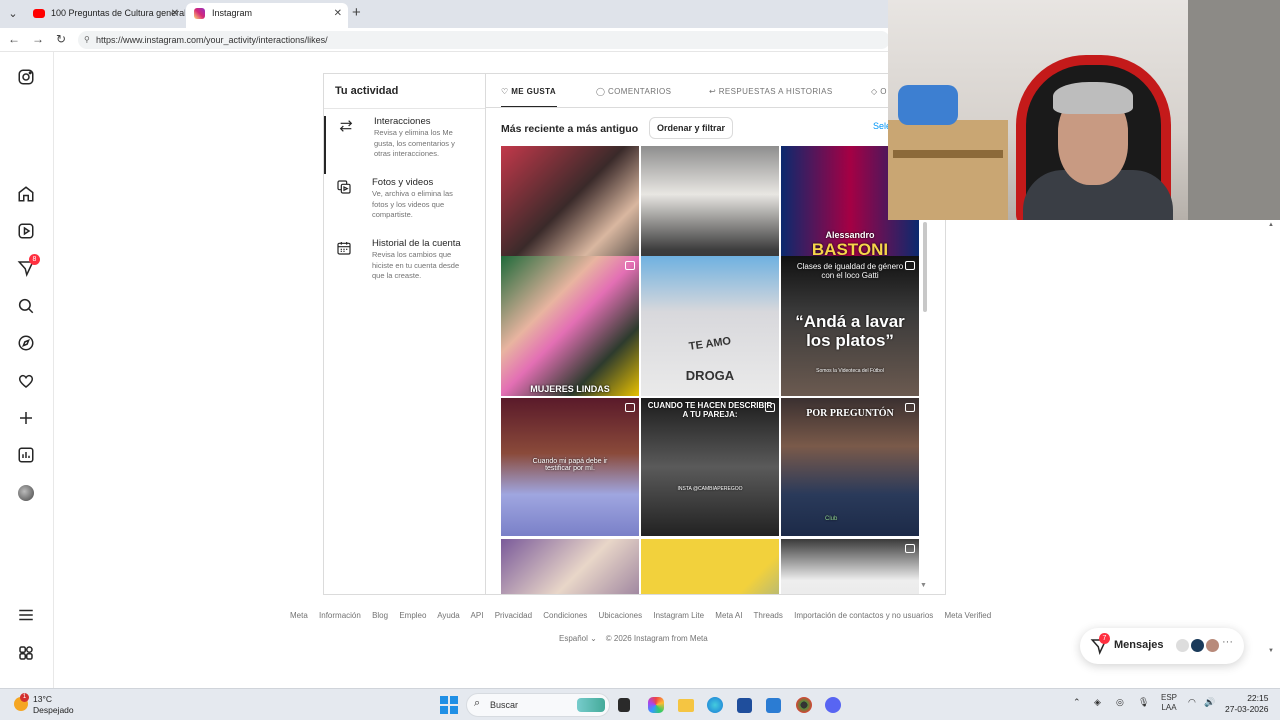 Image resolution: width=1280 pixels, height=720 pixels. What do you see at coordinates (833, 705) in the screenshot?
I see `discord-icon` at bounding box center [833, 705].